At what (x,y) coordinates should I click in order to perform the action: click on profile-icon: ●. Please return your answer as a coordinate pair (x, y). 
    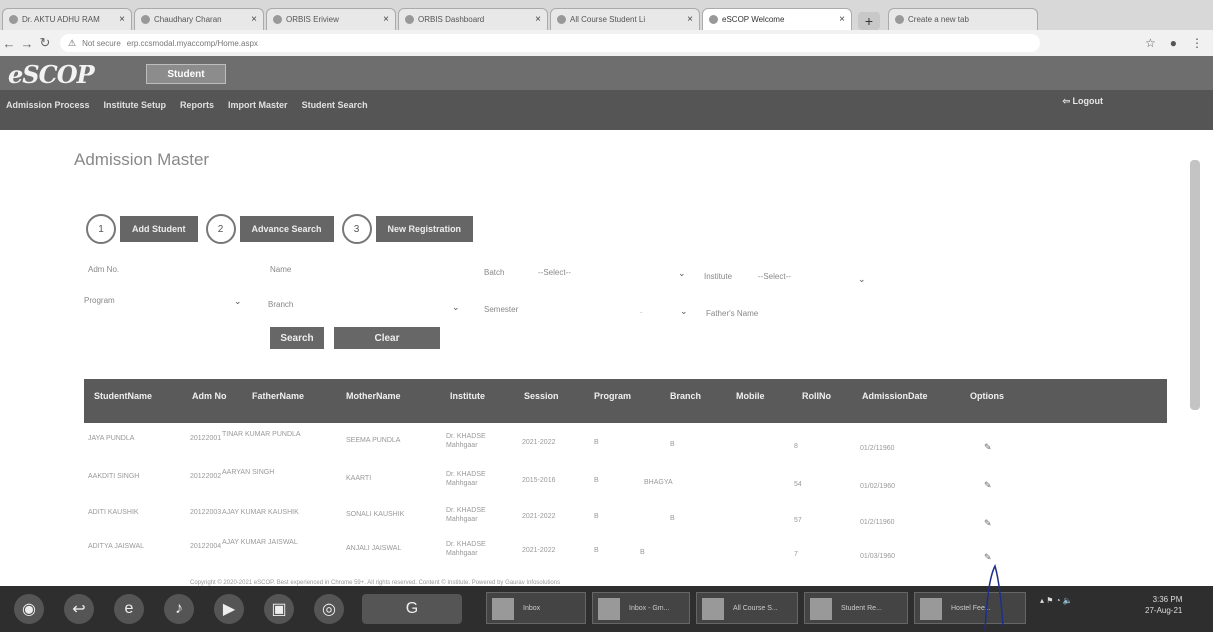
    Looking at the image, I should click on (1173, 43).